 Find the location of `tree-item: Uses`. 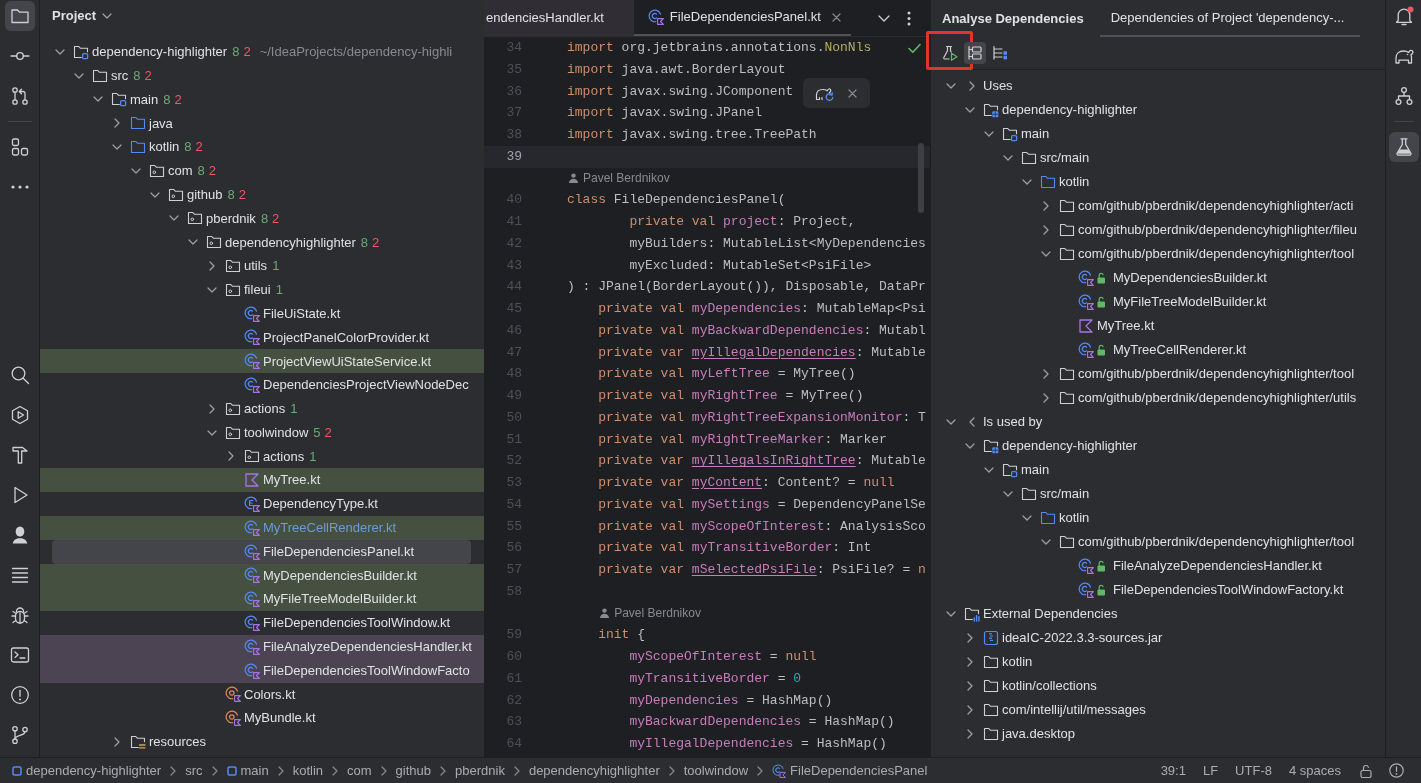

tree-item: Uses is located at coordinates (1158, 86).